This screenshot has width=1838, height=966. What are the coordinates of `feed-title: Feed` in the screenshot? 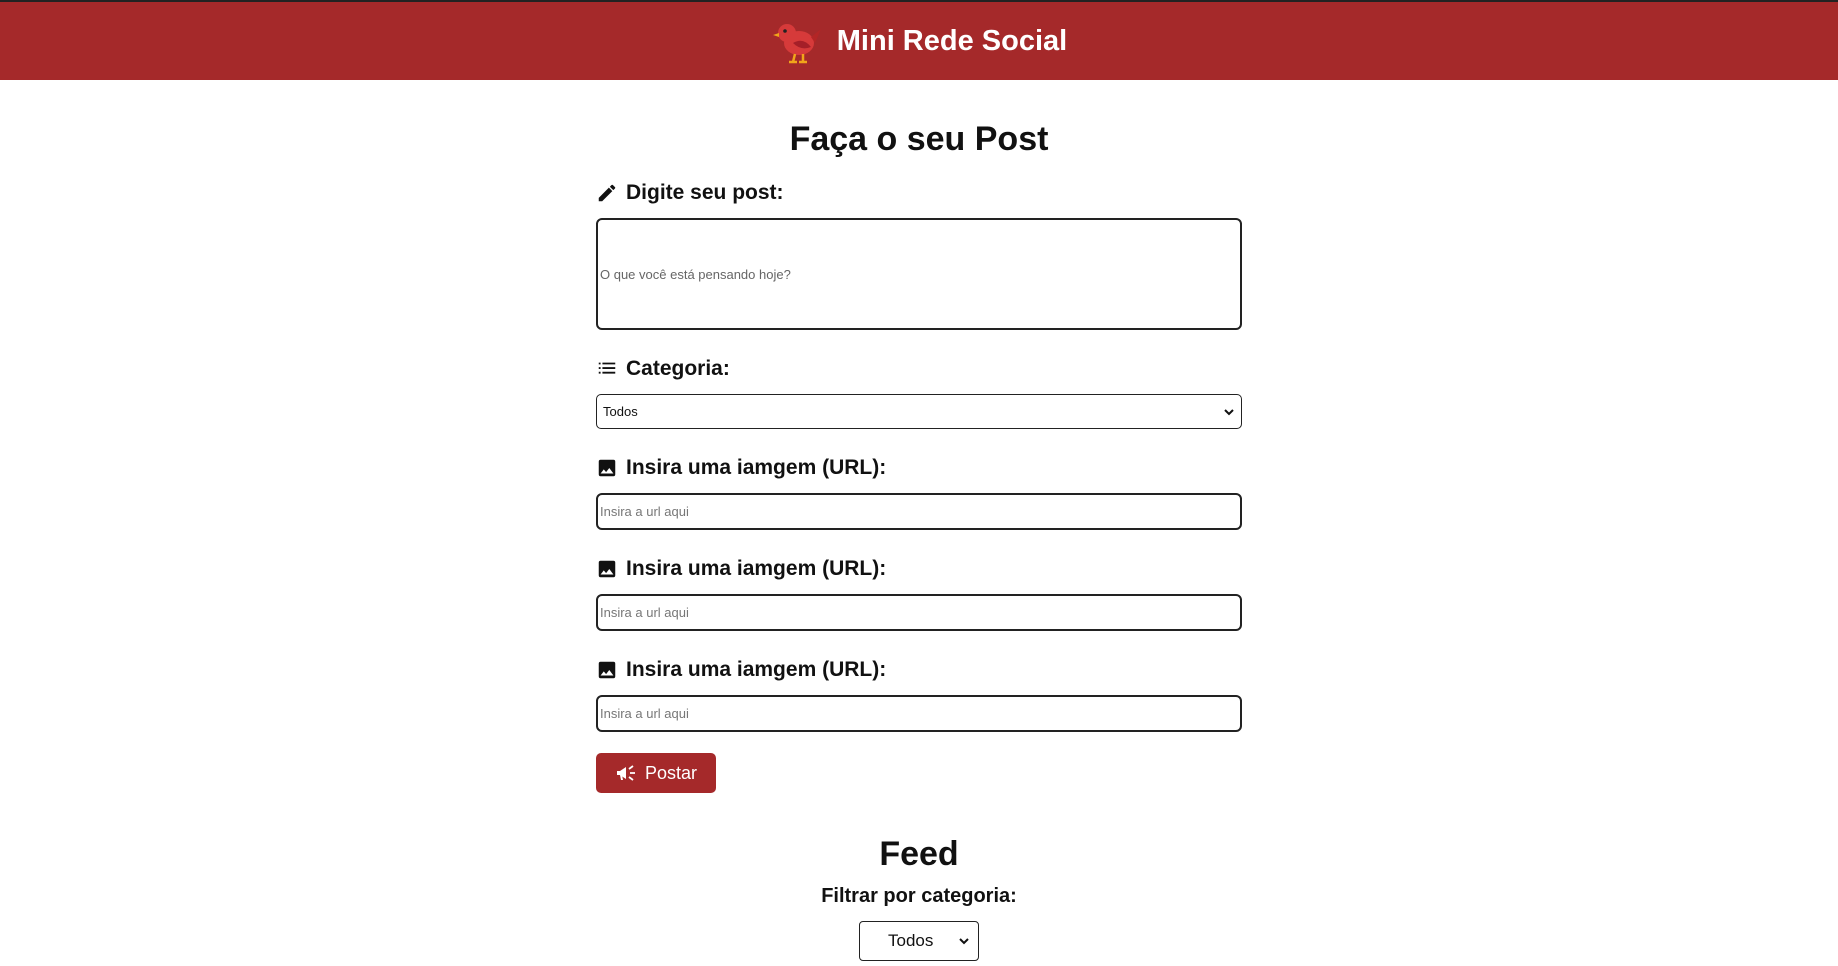 It's located at (919, 854).